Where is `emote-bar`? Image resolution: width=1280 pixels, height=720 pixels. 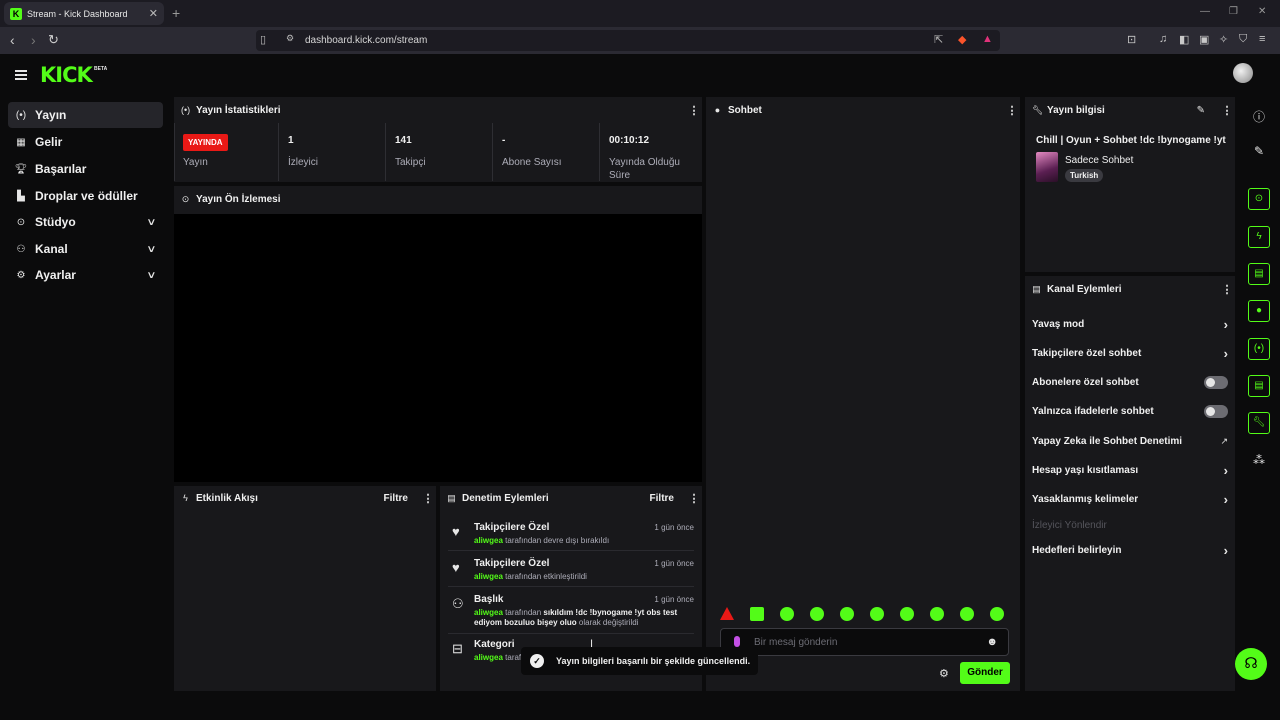 emote-bar is located at coordinates (865, 615).